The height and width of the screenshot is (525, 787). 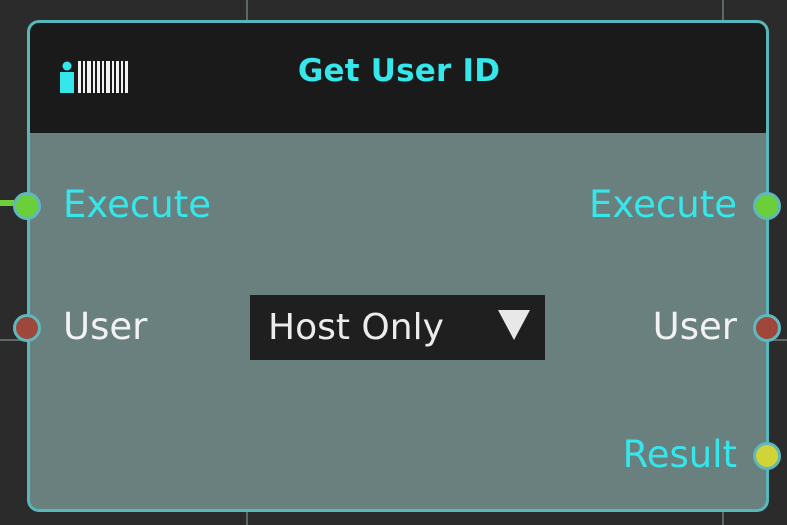 What do you see at coordinates (767, 456) in the screenshot?
I see `output-result-pin` at bounding box center [767, 456].